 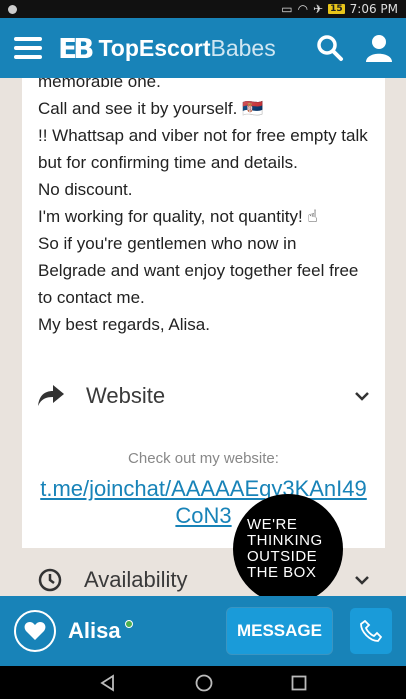 I want to click on online-status-dot, so click(x=128, y=624).